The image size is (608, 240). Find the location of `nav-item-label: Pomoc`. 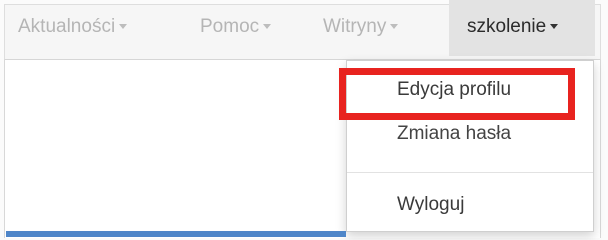

nav-item-label: Pomoc is located at coordinates (230, 26).